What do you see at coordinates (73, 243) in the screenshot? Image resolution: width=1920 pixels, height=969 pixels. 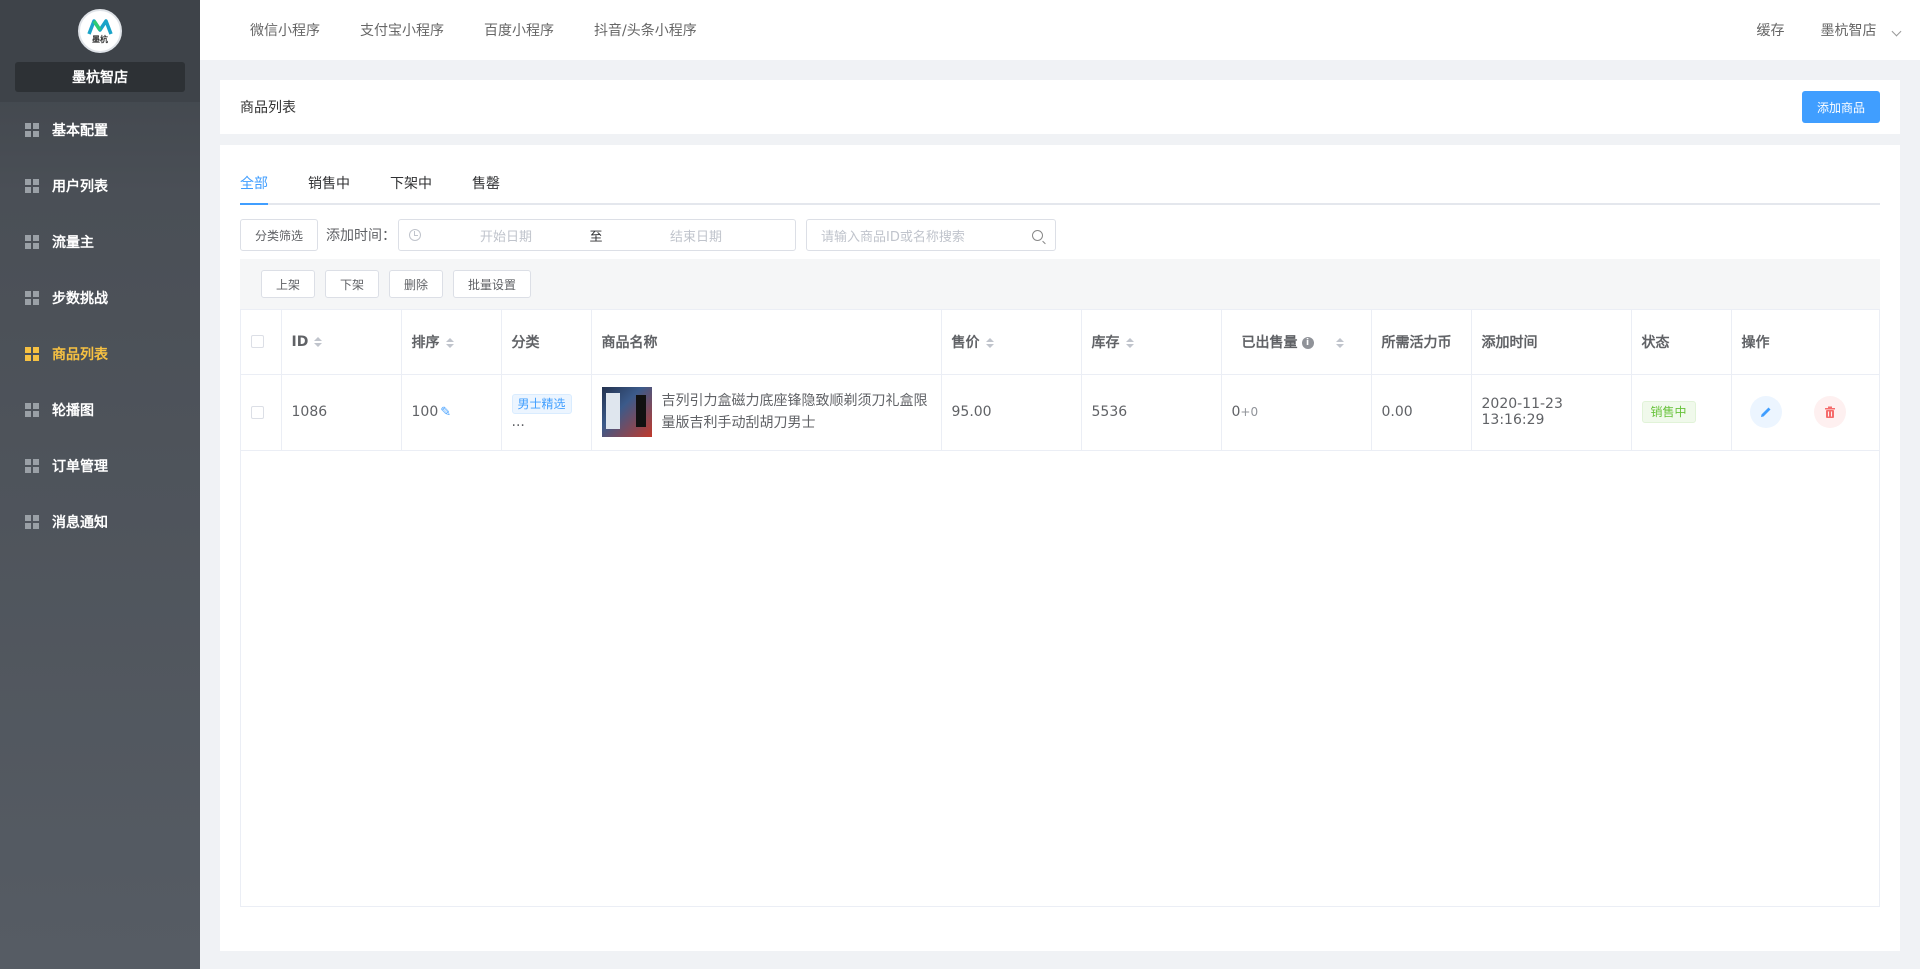 I see `sidebar-item-label: 流量主` at bounding box center [73, 243].